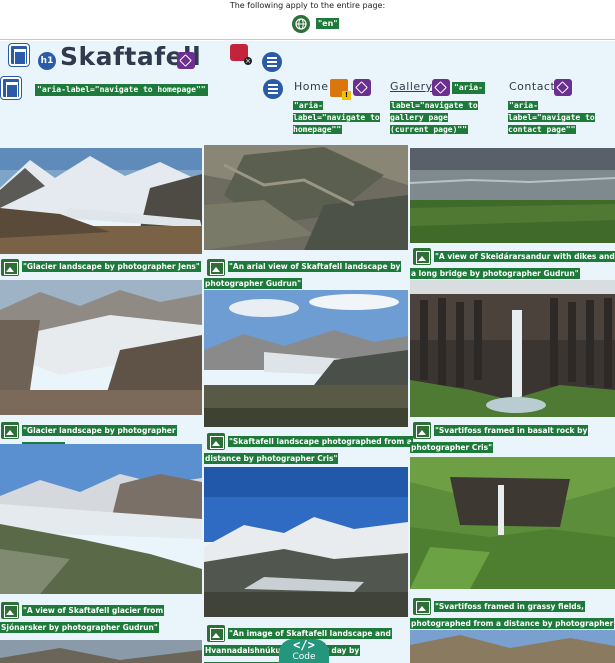  I want to click on gallery-photo-aerial-skaftafell, so click(306, 197).